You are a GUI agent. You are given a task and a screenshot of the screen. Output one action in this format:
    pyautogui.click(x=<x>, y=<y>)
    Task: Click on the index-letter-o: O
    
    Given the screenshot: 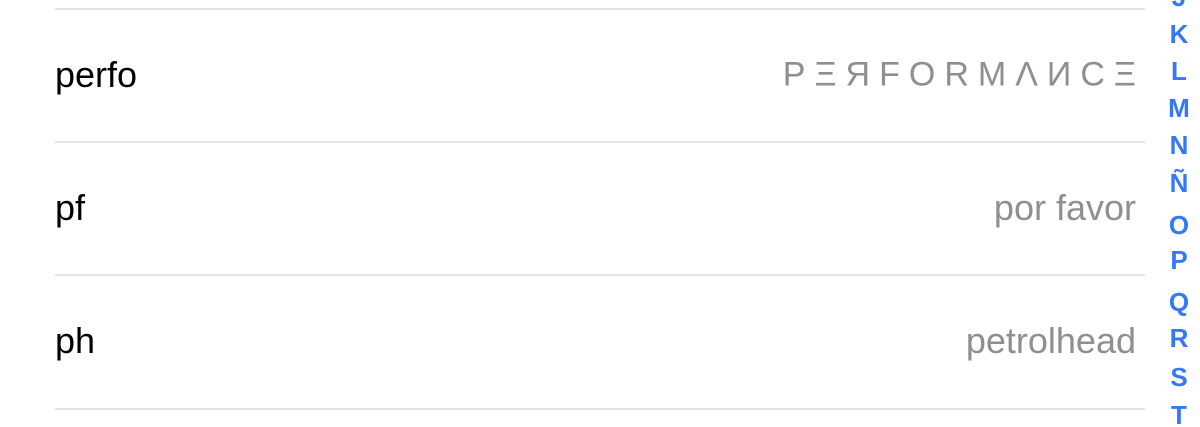 What is the action you would take?
    pyautogui.click(x=1179, y=225)
    